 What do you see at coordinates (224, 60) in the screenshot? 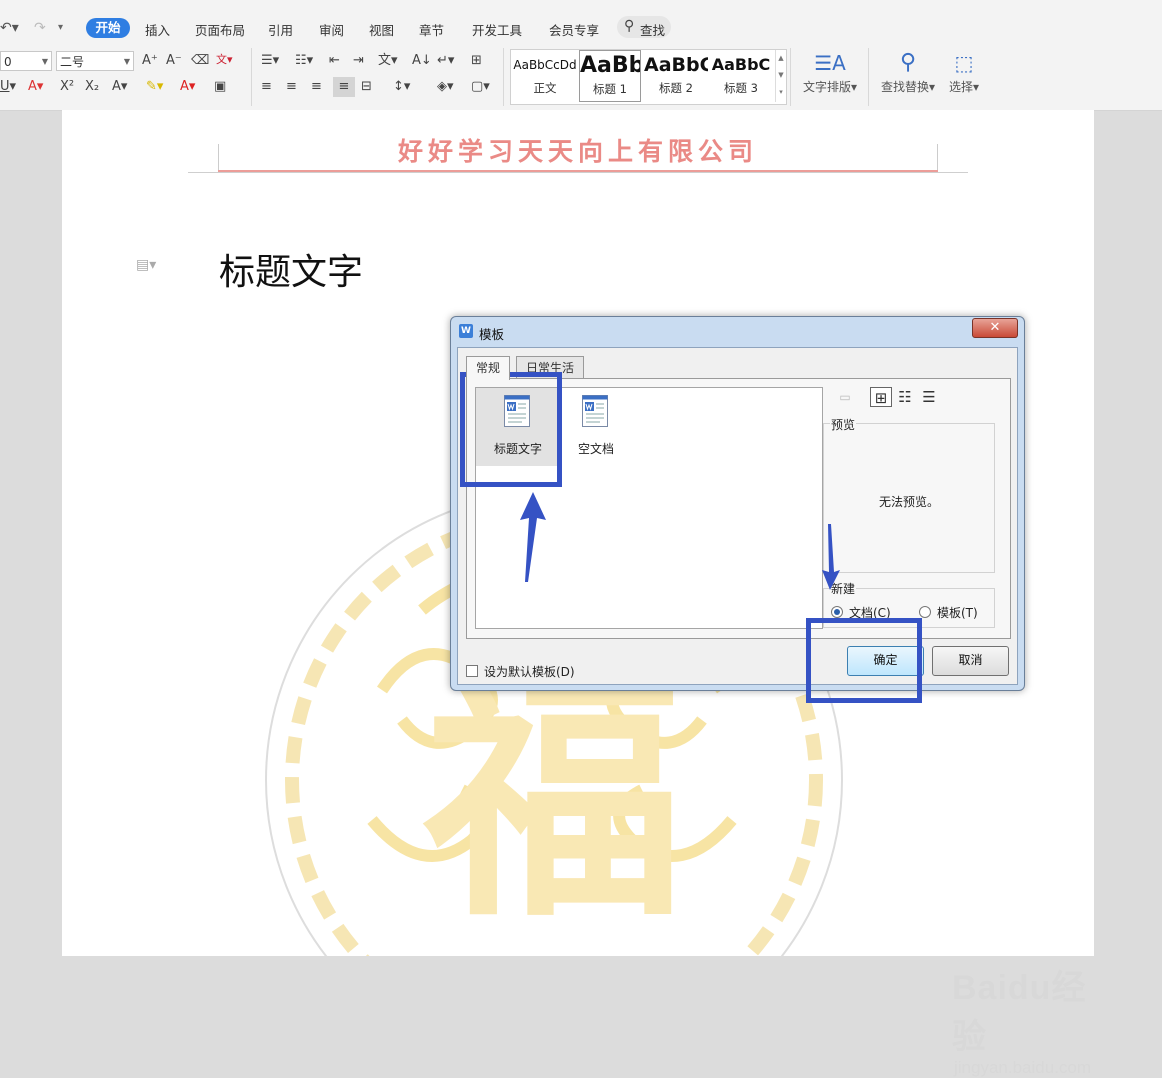
I see `phonetic-guide-icon: 文▾` at bounding box center [224, 60].